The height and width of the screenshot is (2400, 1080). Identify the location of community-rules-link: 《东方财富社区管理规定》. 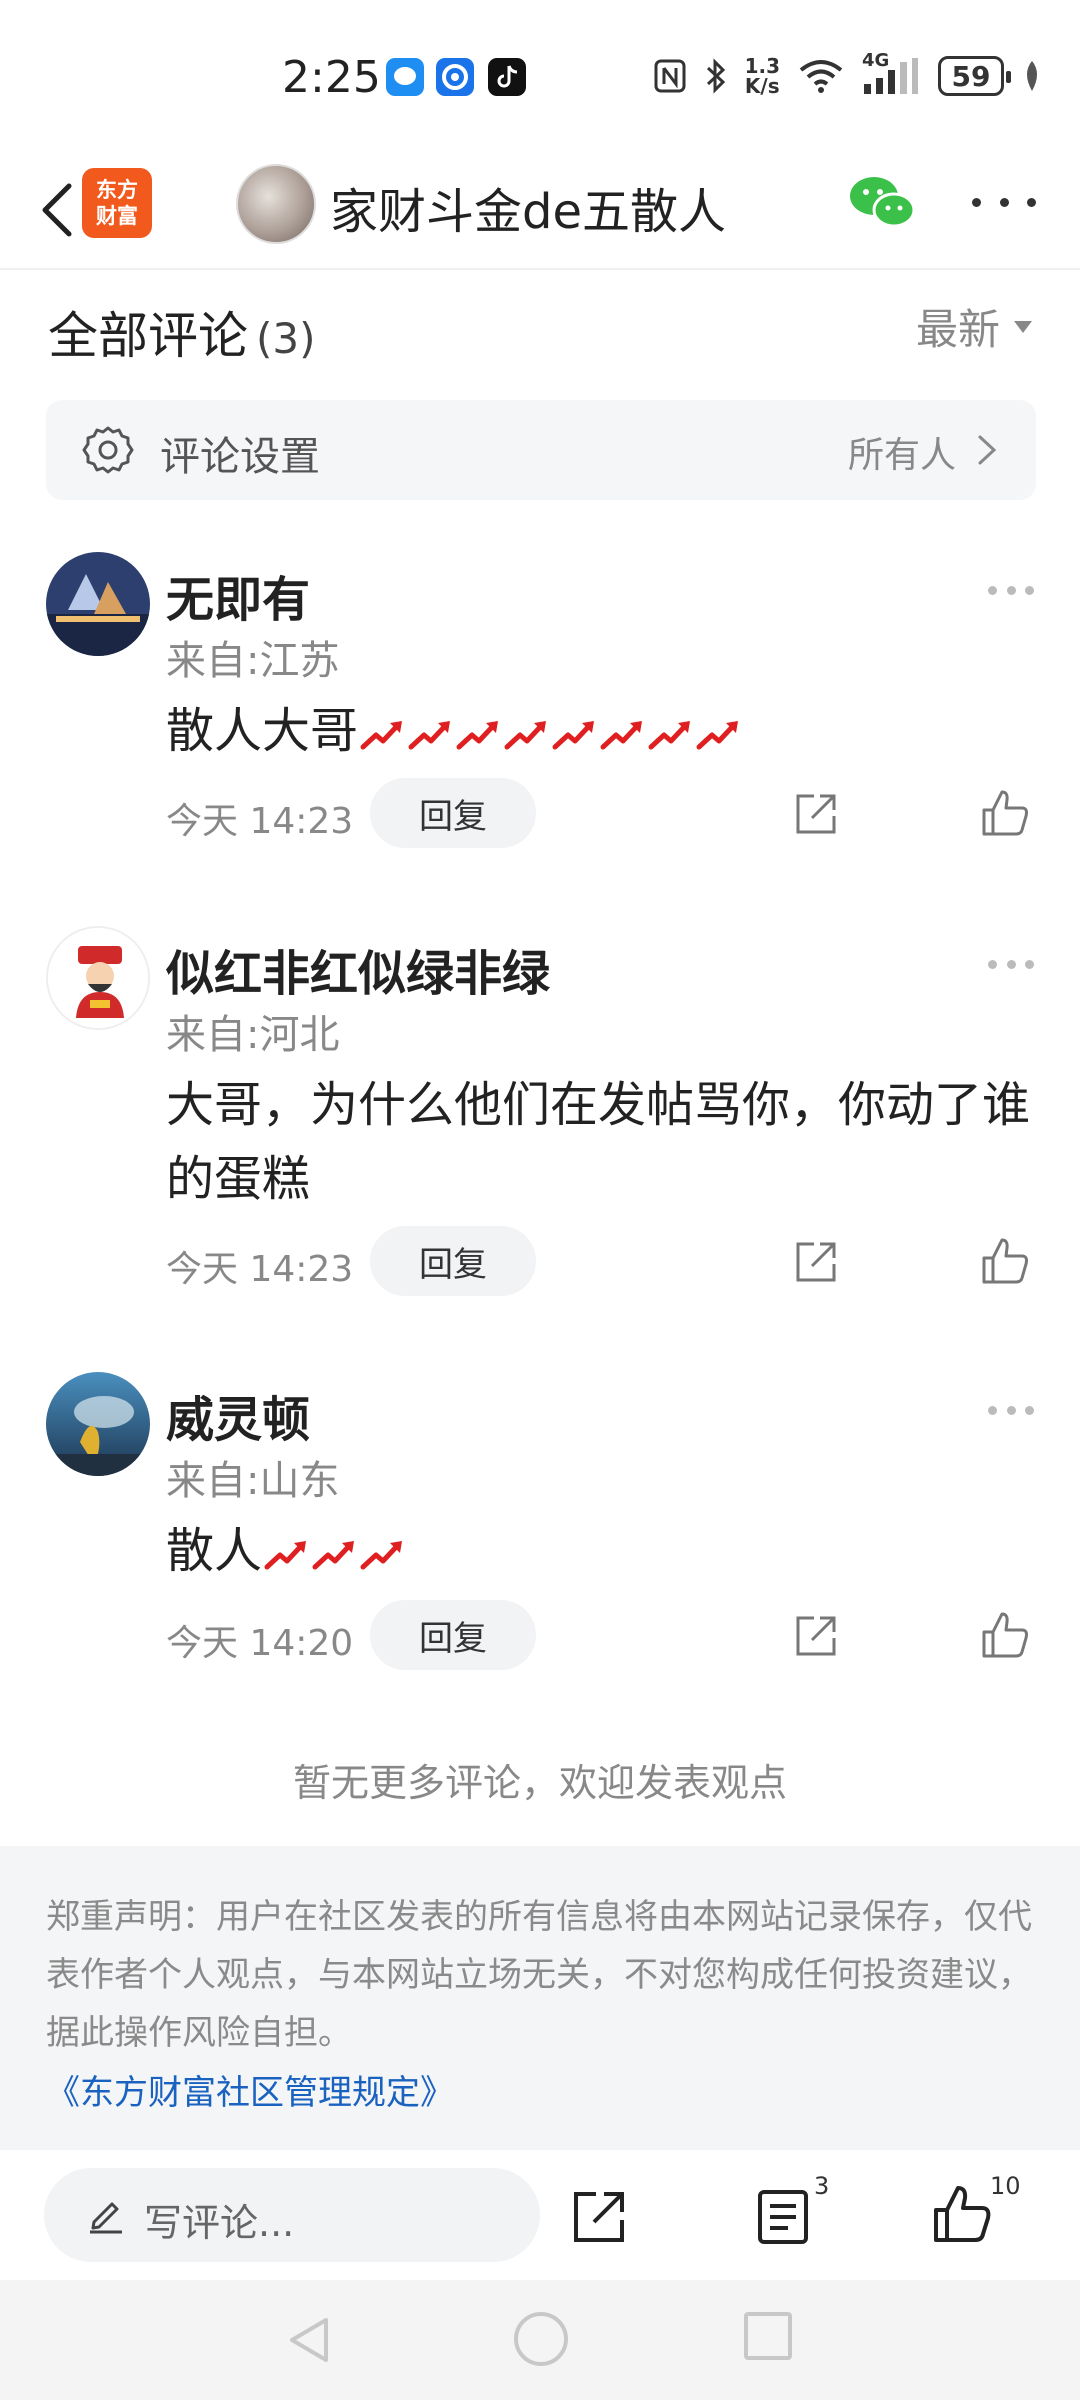
(540, 2093).